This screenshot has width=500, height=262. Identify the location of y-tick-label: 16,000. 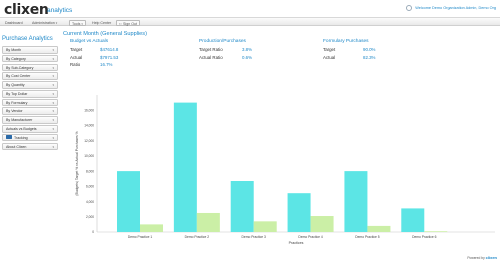
(89, 110).